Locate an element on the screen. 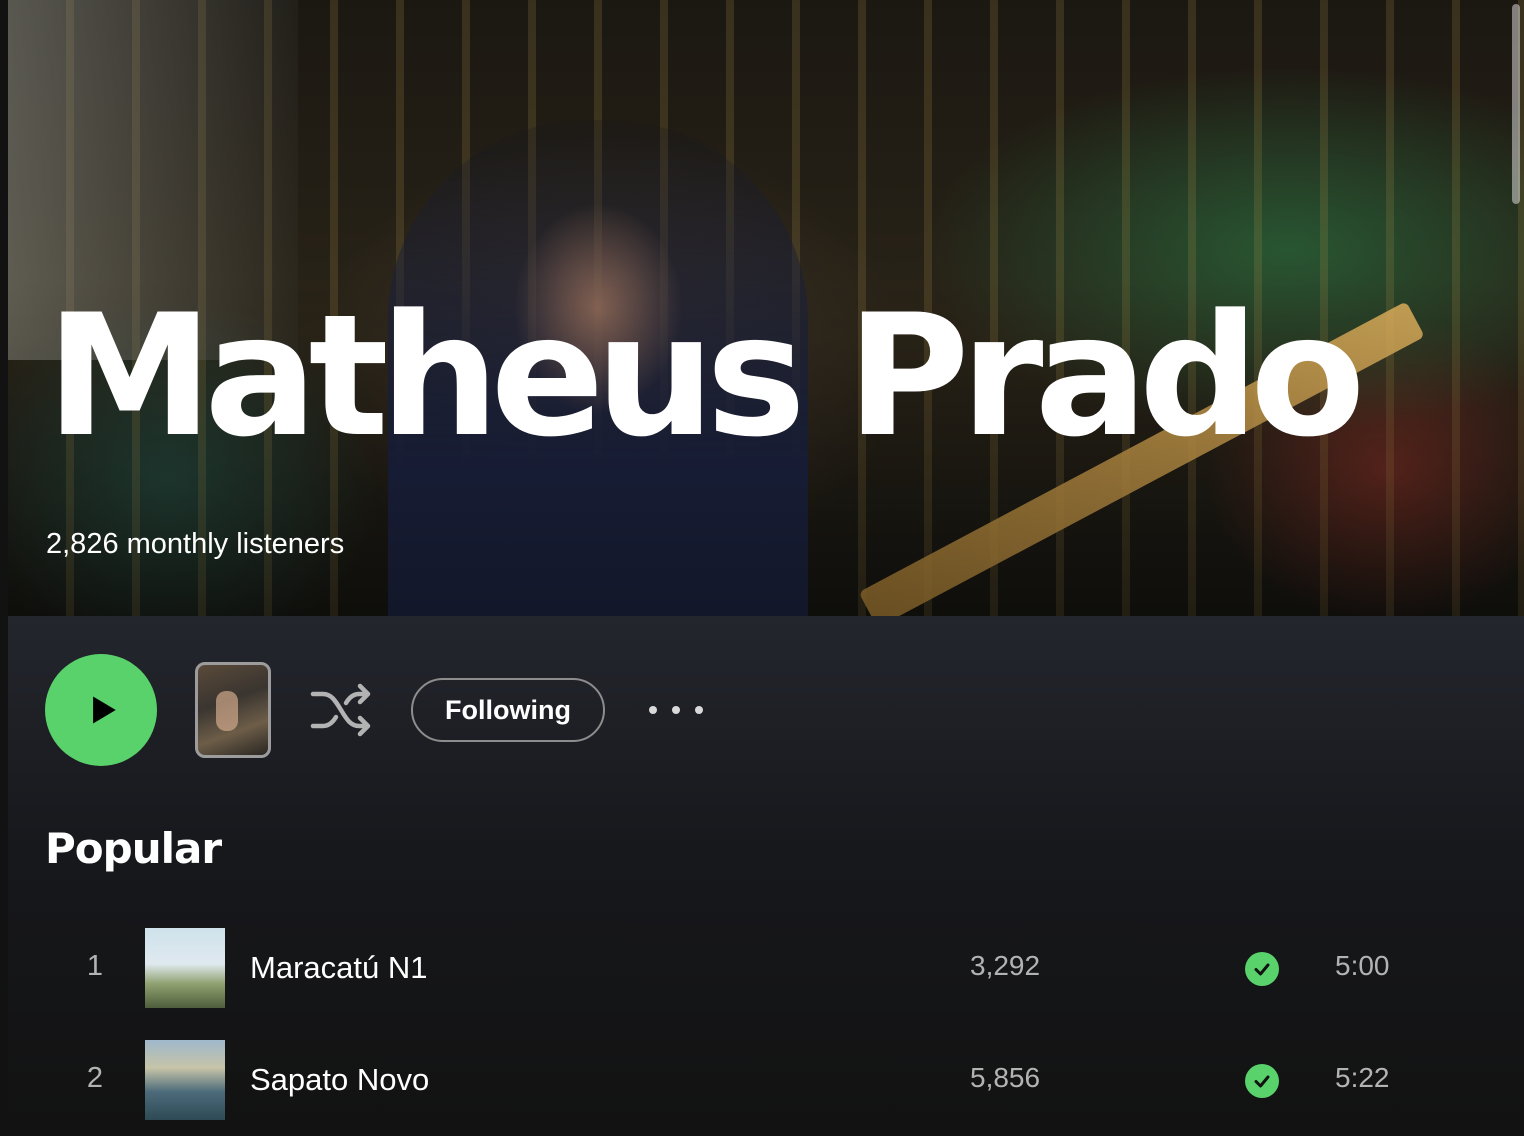  track-row: 2 Sapato Novo 5,856 5:22 is located at coordinates (766, 1082).